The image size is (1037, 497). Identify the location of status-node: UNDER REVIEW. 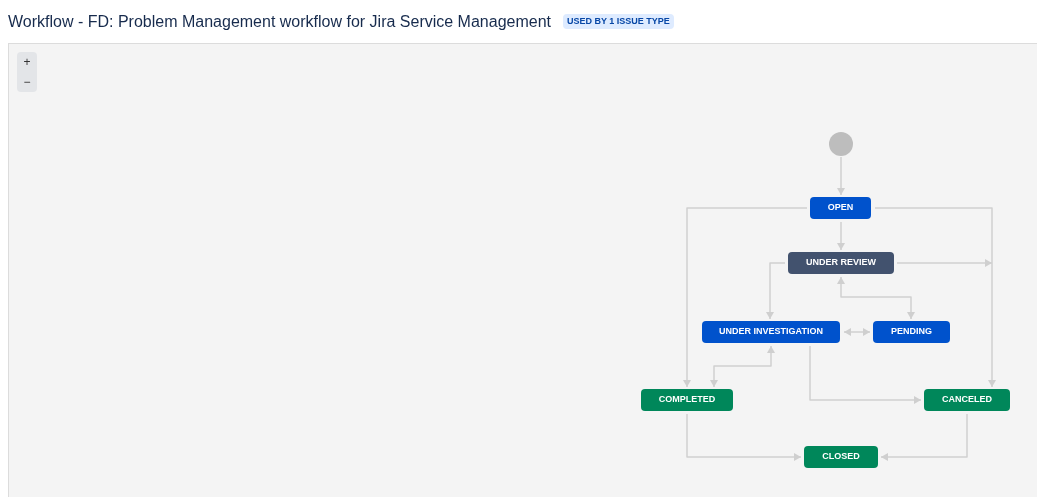
(841, 263).